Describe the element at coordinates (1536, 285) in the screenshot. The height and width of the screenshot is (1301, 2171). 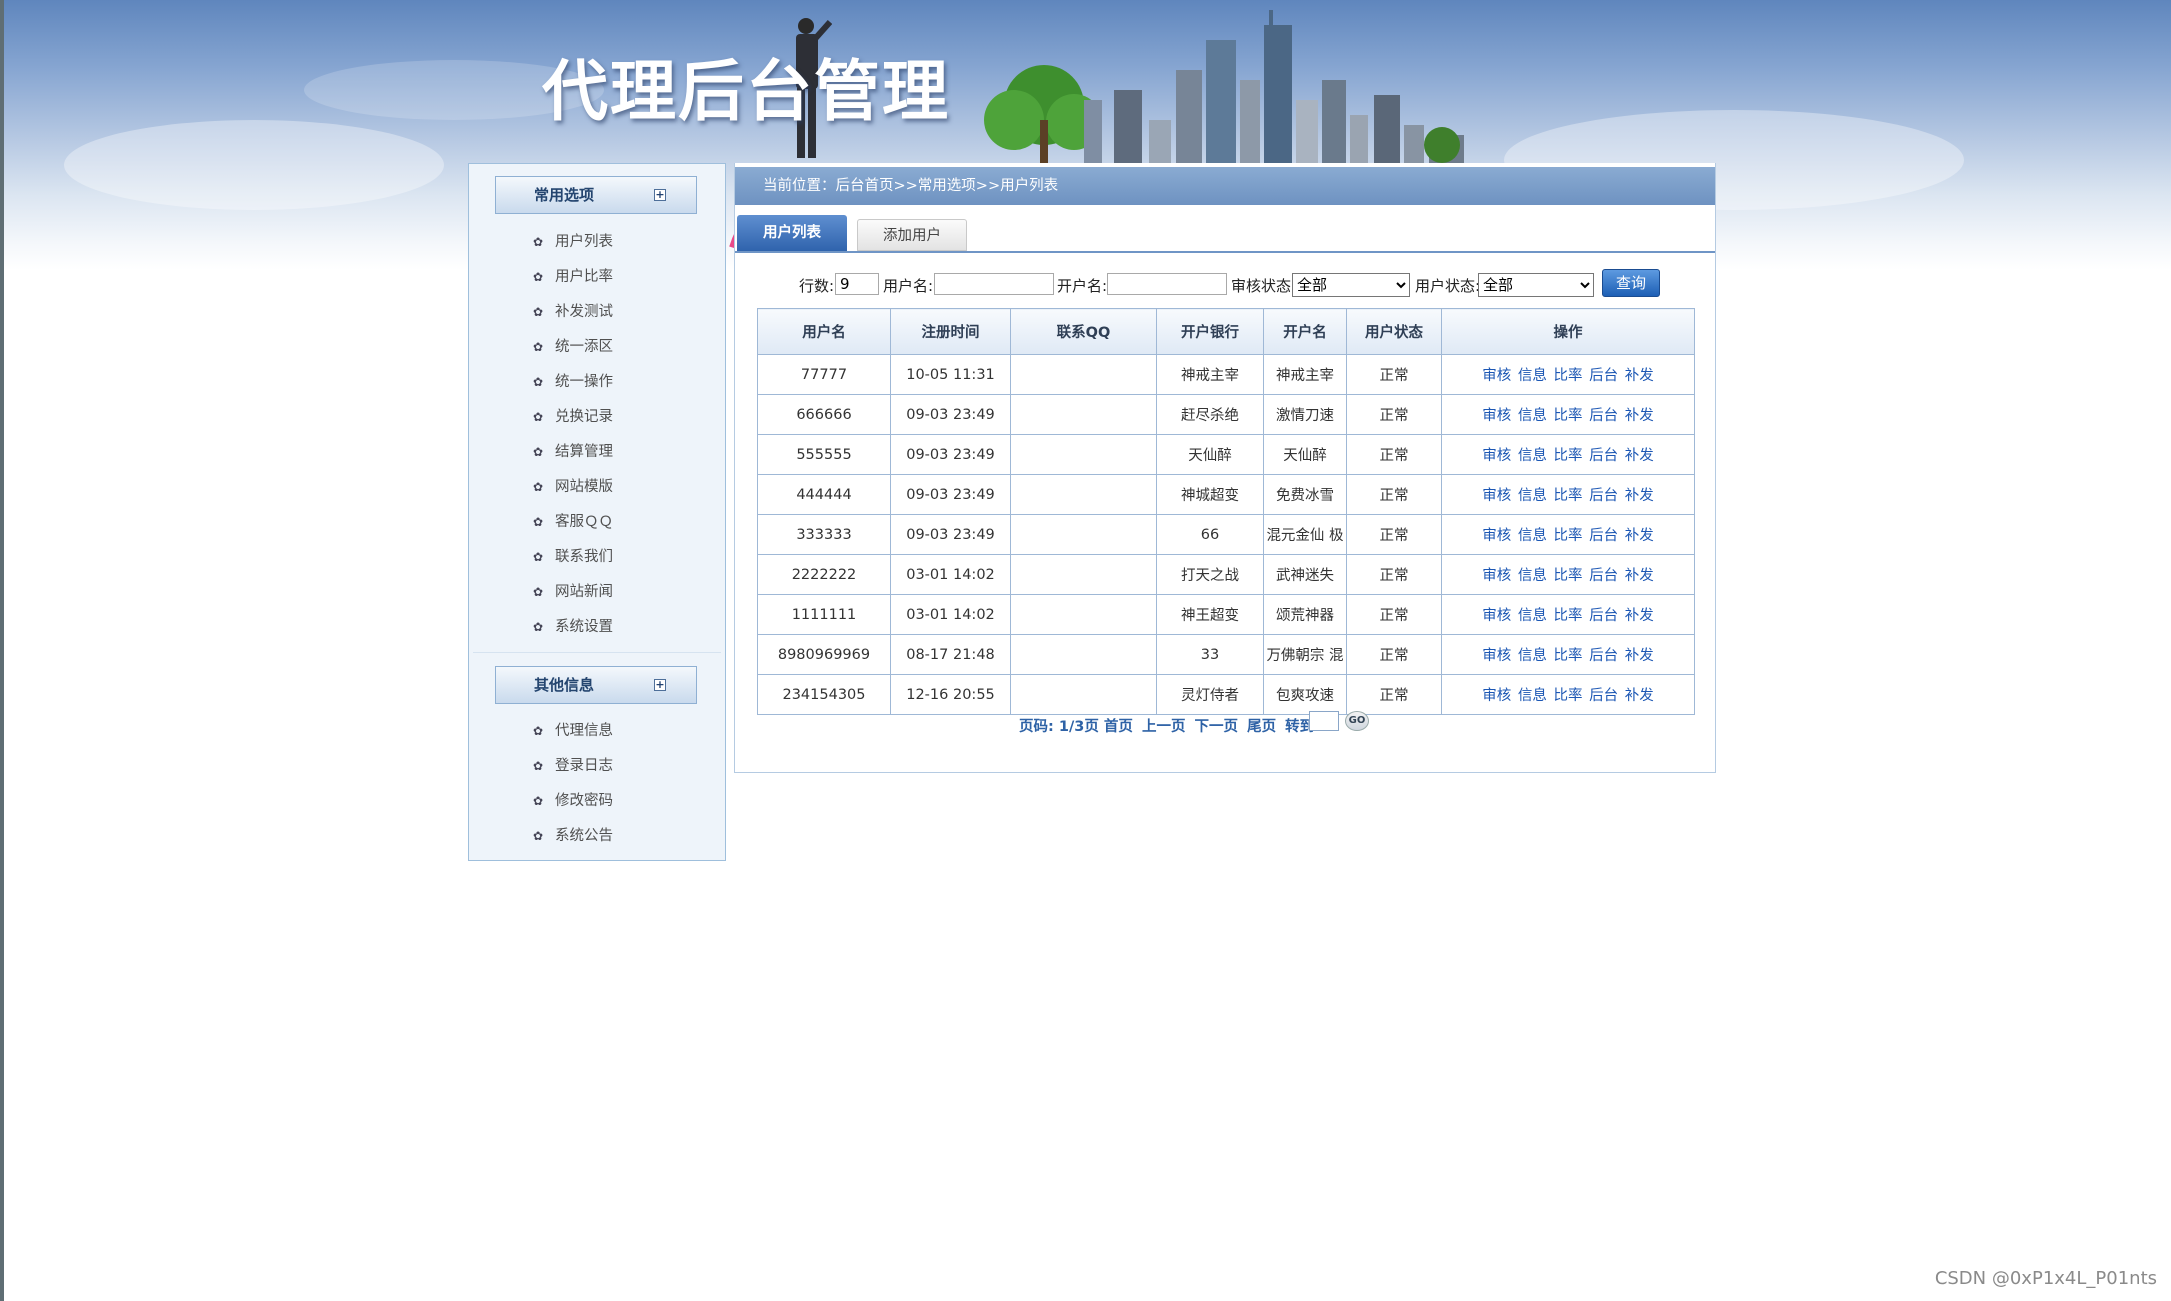
I see `user-status-select: 全部` at that location.